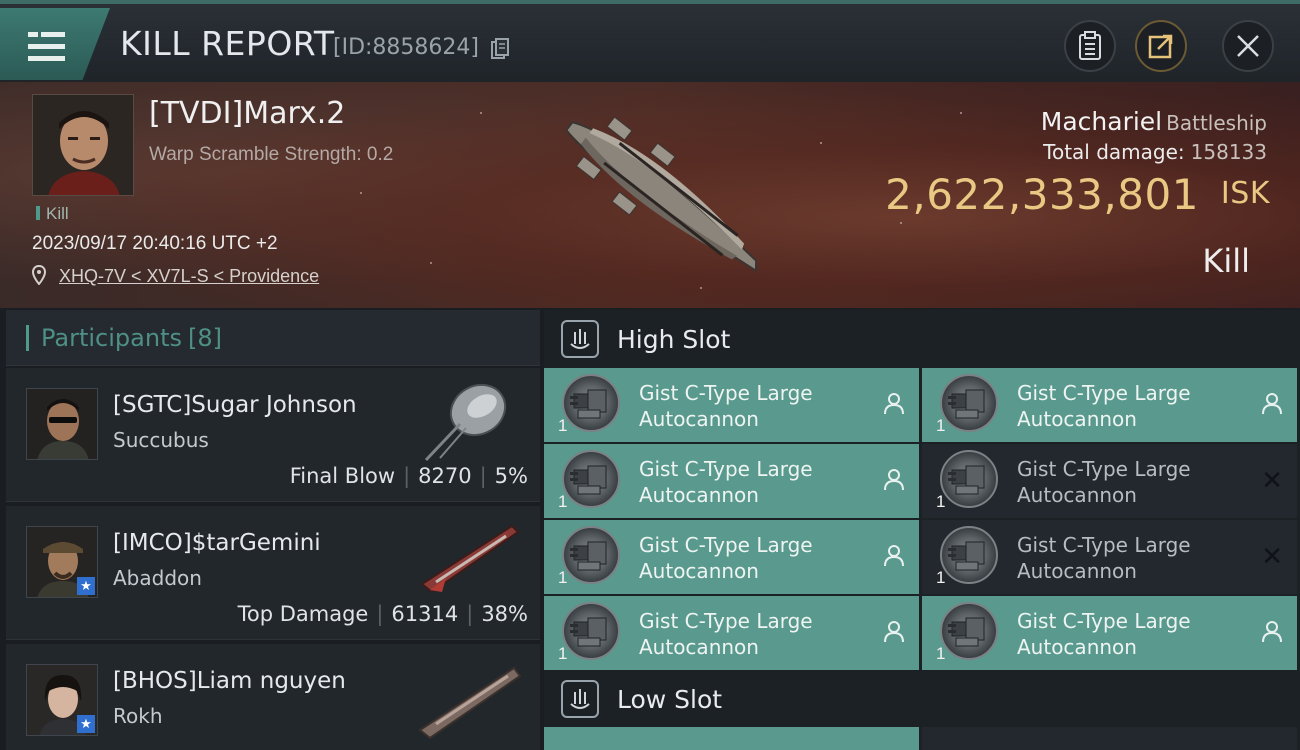  I want to click on clipboard-button, so click(1090, 46).